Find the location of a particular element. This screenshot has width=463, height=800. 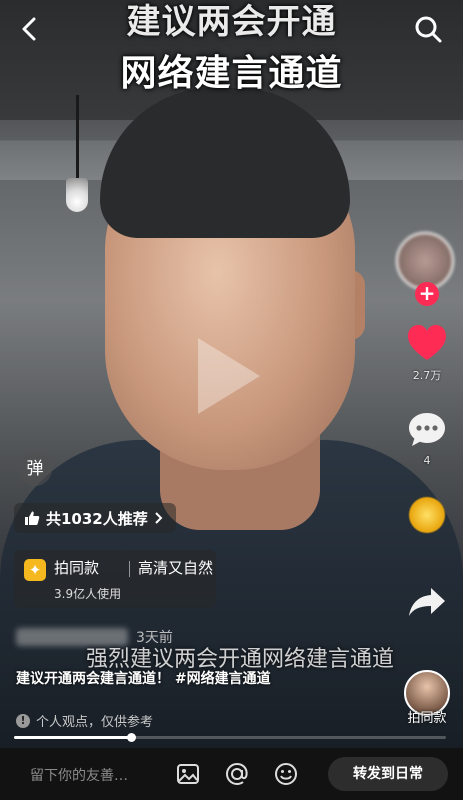

at-icon is located at coordinates (237, 774).